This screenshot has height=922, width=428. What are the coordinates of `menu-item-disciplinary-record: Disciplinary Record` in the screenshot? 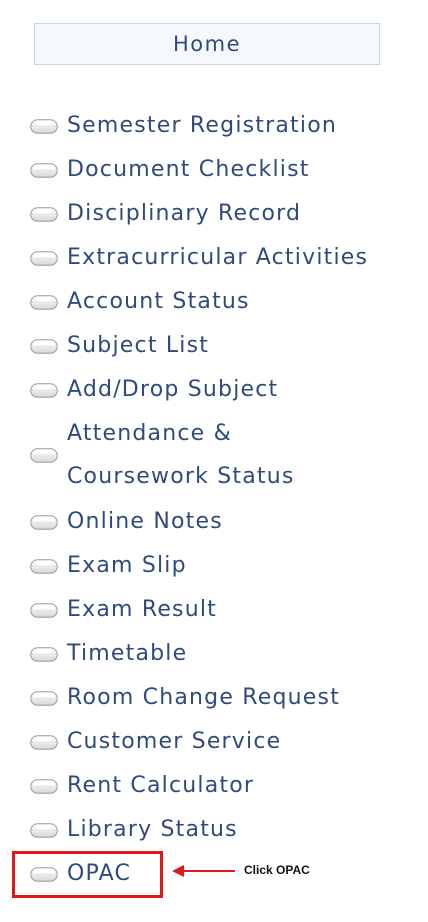 It's located at (165, 214).